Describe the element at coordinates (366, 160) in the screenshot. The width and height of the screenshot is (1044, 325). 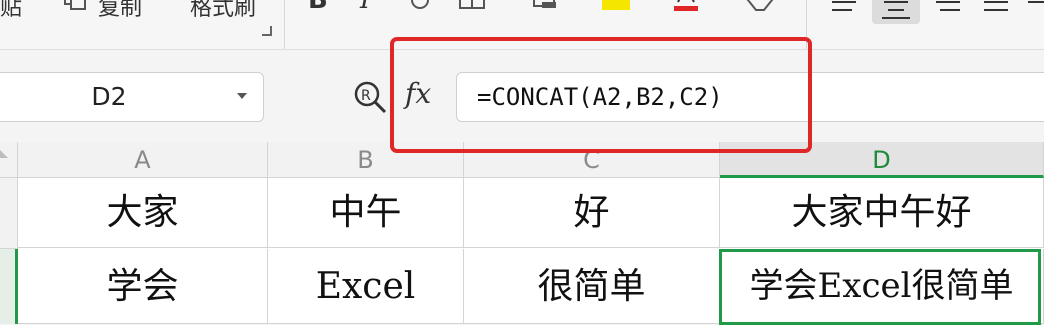
I see `column-header-b: B` at that location.